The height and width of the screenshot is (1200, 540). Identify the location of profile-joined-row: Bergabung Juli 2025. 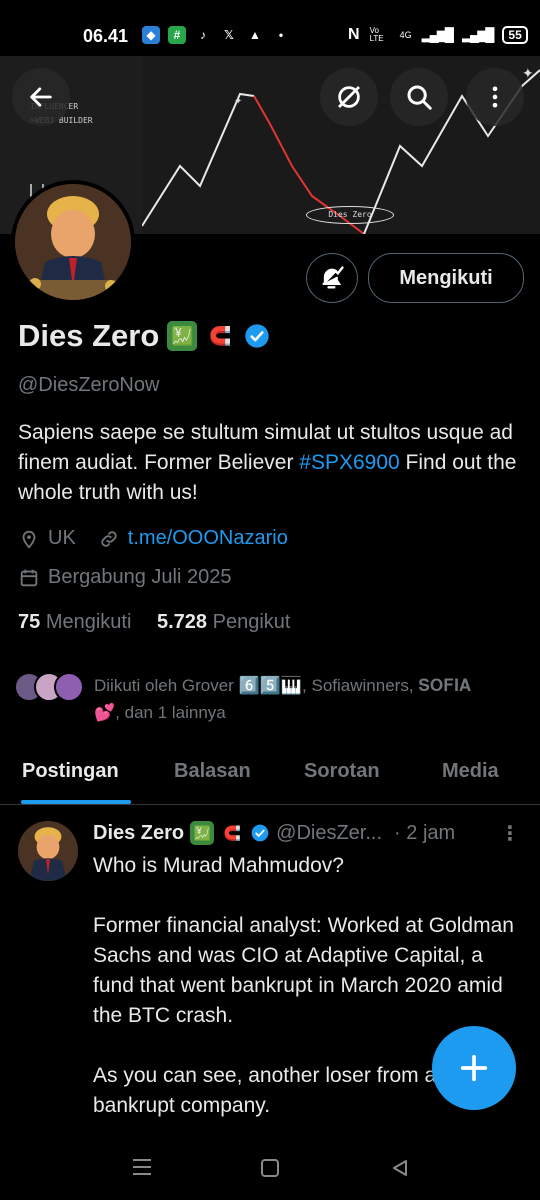
(124, 577).